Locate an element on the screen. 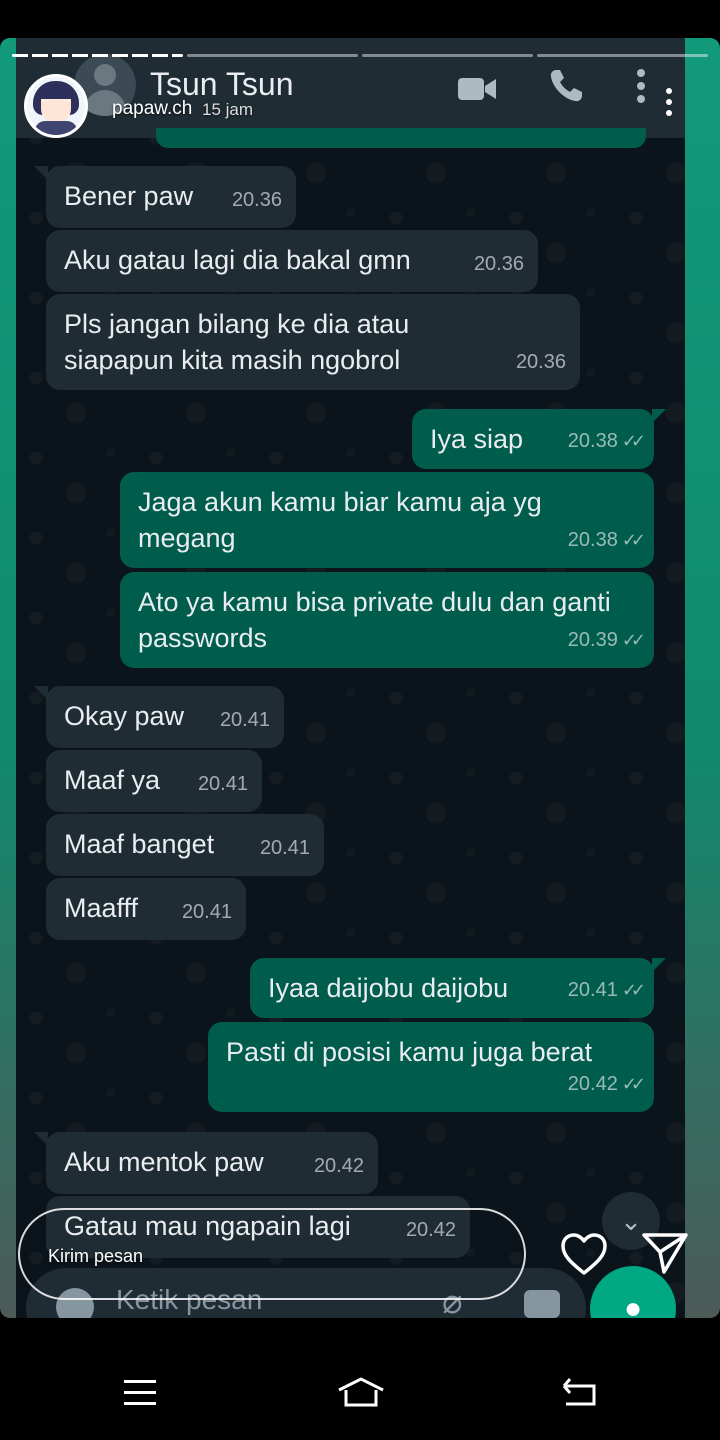 This screenshot has width=720, height=1440. message-text: Maaf banget is located at coordinates (139, 844).